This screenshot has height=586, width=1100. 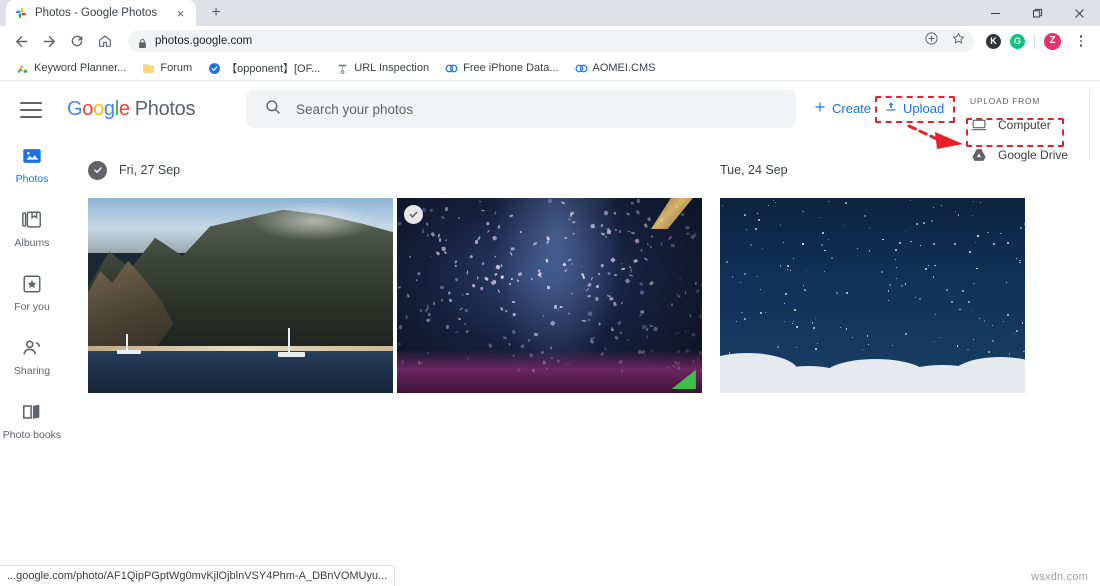 What do you see at coordinates (549, 295) in the screenshot?
I see `photo-thumbnail-concert-confetti` at bounding box center [549, 295].